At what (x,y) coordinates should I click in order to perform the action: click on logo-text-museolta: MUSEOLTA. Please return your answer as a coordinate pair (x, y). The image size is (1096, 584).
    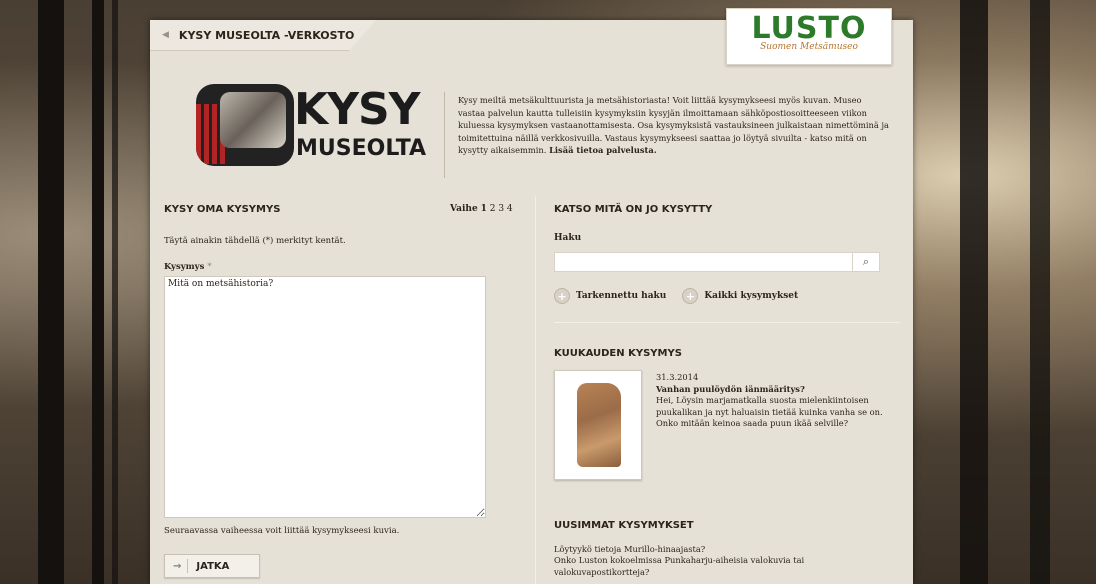
    Looking at the image, I should click on (361, 148).